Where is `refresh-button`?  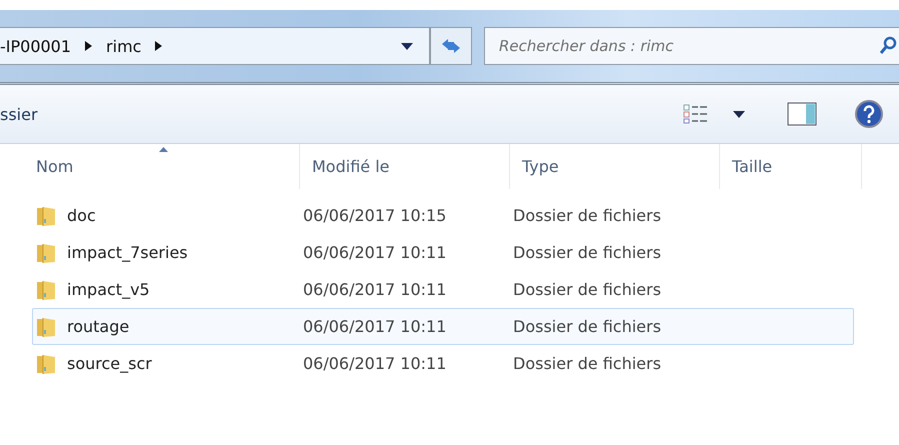 refresh-button is located at coordinates (451, 46).